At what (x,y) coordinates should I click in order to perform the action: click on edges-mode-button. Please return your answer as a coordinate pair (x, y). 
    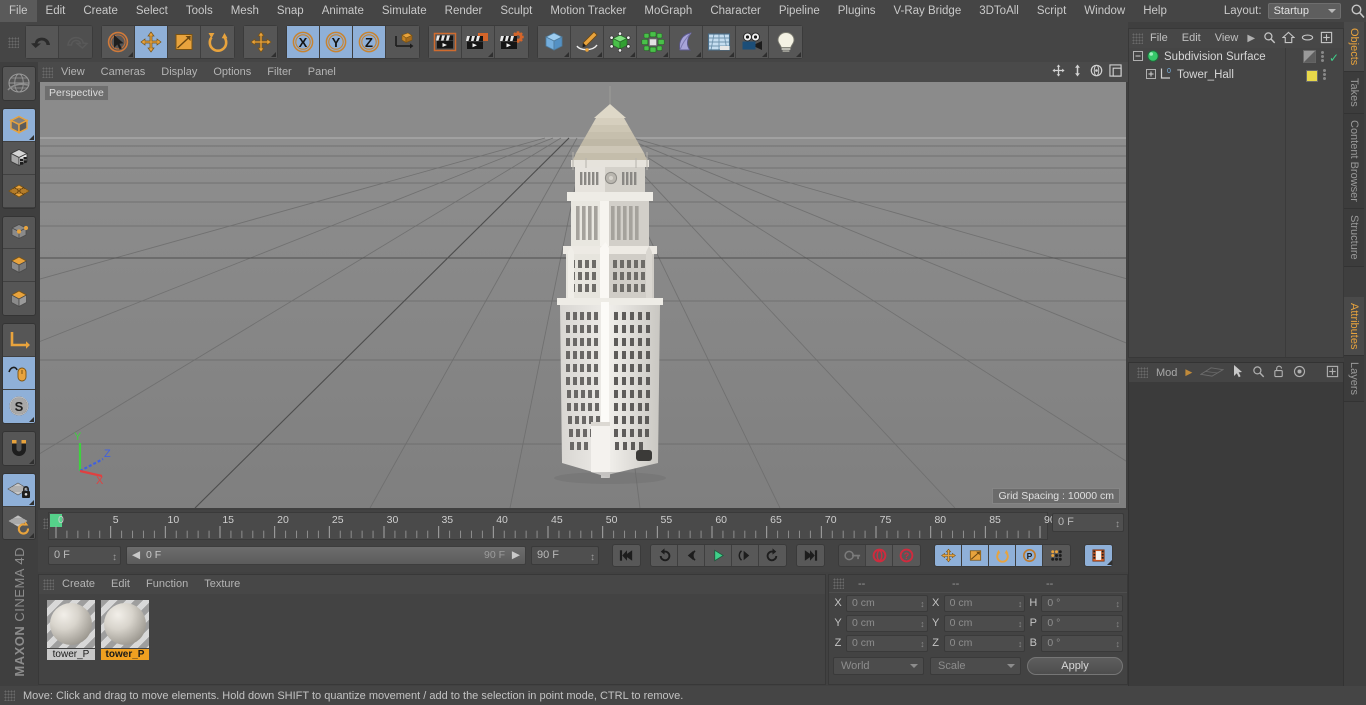
    Looking at the image, I should click on (19, 266).